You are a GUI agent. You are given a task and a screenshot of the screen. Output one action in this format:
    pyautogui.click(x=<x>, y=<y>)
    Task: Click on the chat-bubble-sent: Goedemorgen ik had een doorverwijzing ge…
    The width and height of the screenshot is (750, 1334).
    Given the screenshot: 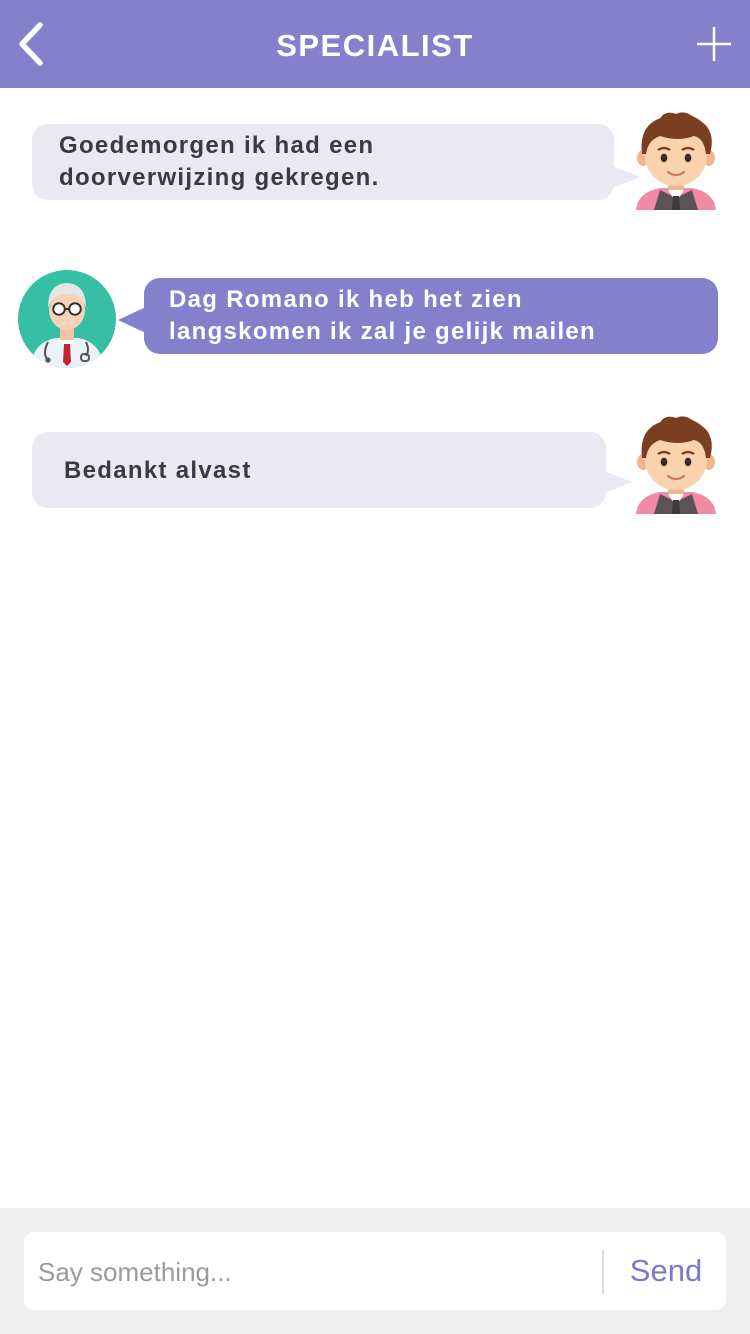 What is the action you would take?
    pyautogui.click(x=323, y=162)
    